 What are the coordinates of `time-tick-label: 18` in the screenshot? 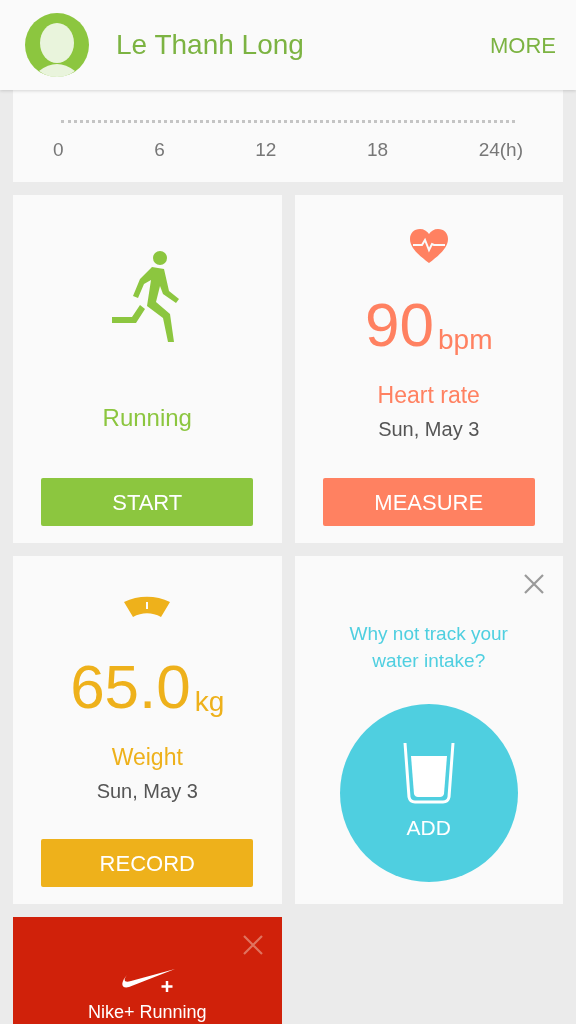 It's located at (377, 150).